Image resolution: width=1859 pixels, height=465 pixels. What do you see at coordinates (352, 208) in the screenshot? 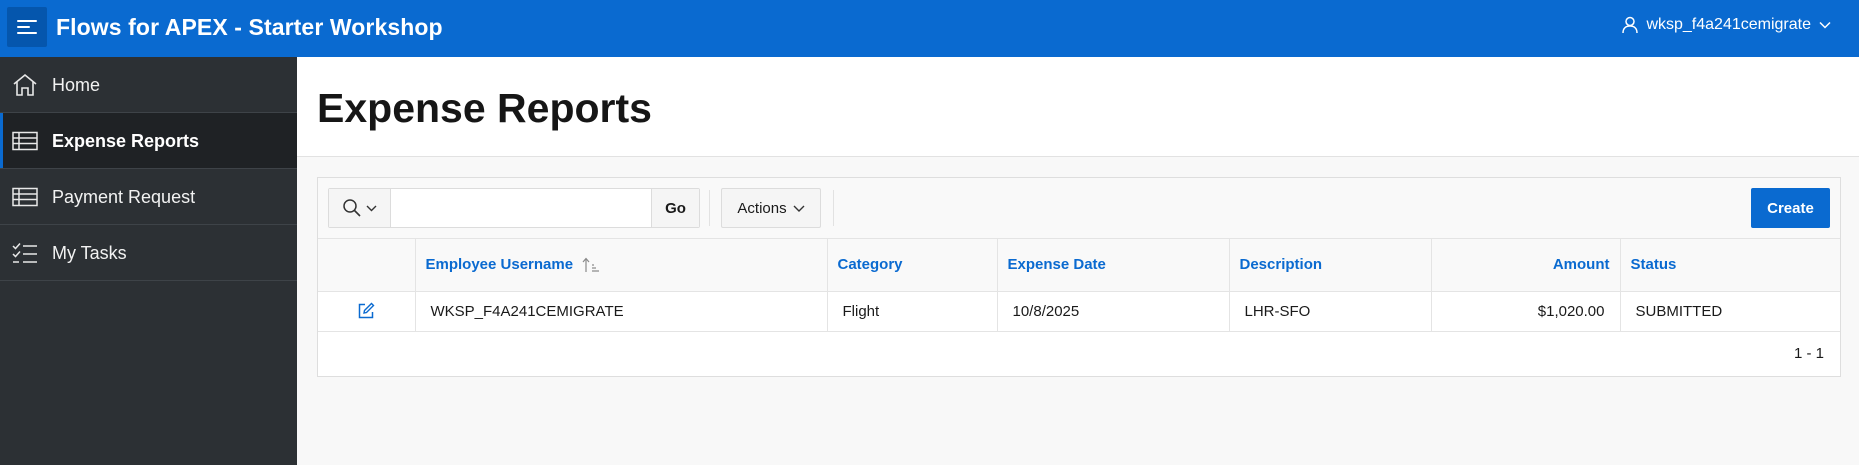
I see `search-icon` at bounding box center [352, 208].